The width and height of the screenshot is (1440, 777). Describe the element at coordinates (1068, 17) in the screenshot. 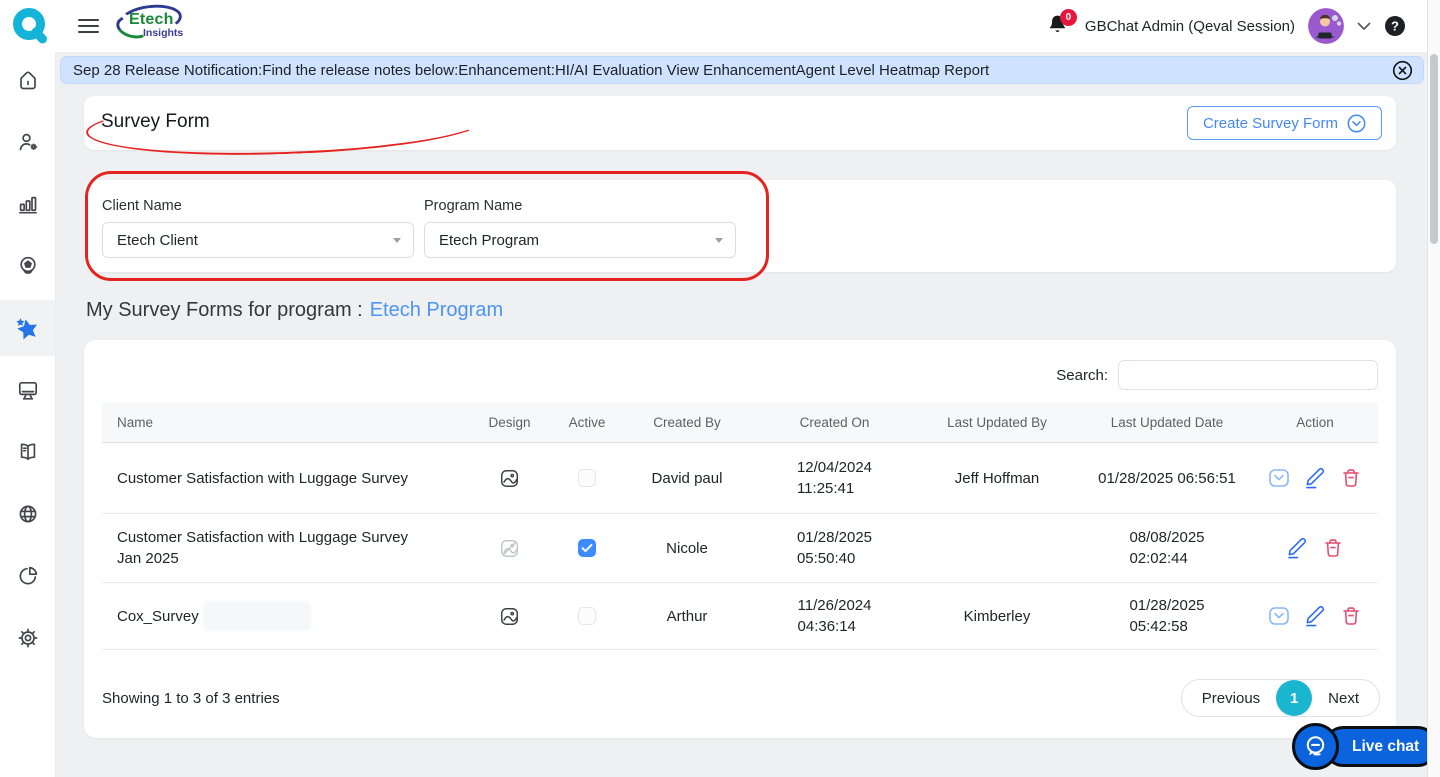

I see `notification-badge: 0` at that location.